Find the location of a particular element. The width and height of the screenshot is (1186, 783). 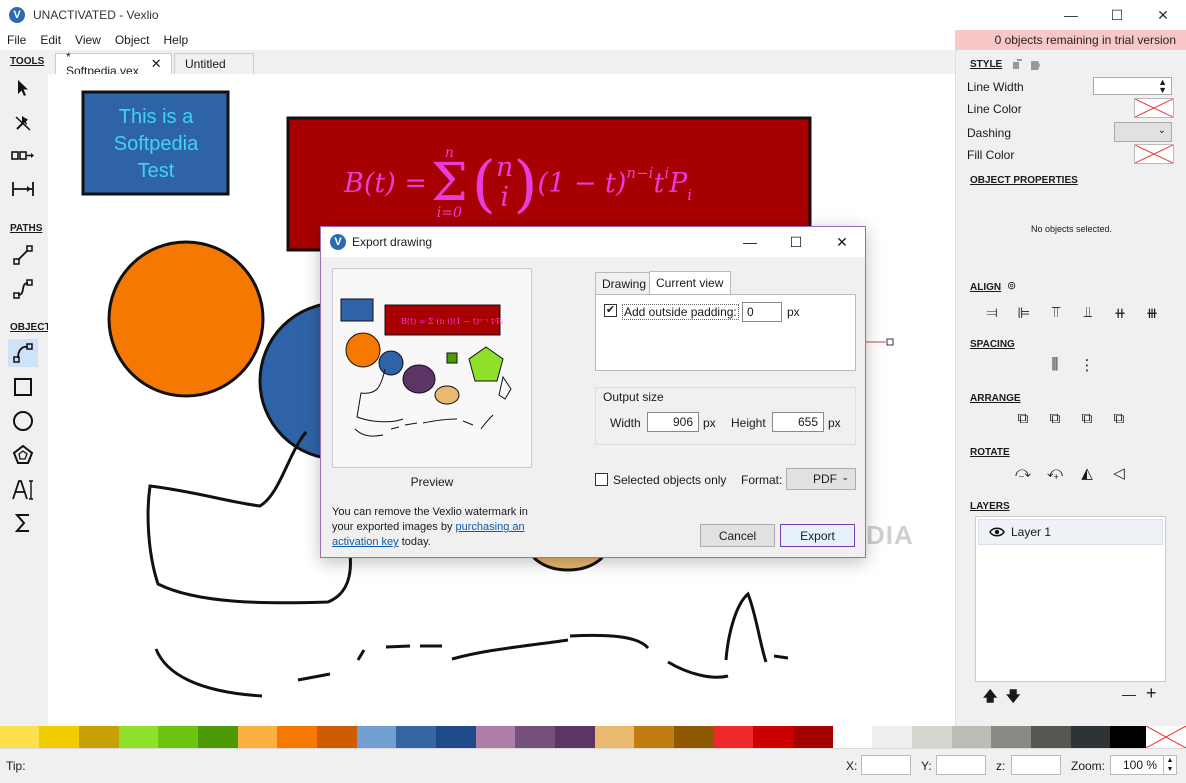

selected-only-checkbox is located at coordinates (601, 479).